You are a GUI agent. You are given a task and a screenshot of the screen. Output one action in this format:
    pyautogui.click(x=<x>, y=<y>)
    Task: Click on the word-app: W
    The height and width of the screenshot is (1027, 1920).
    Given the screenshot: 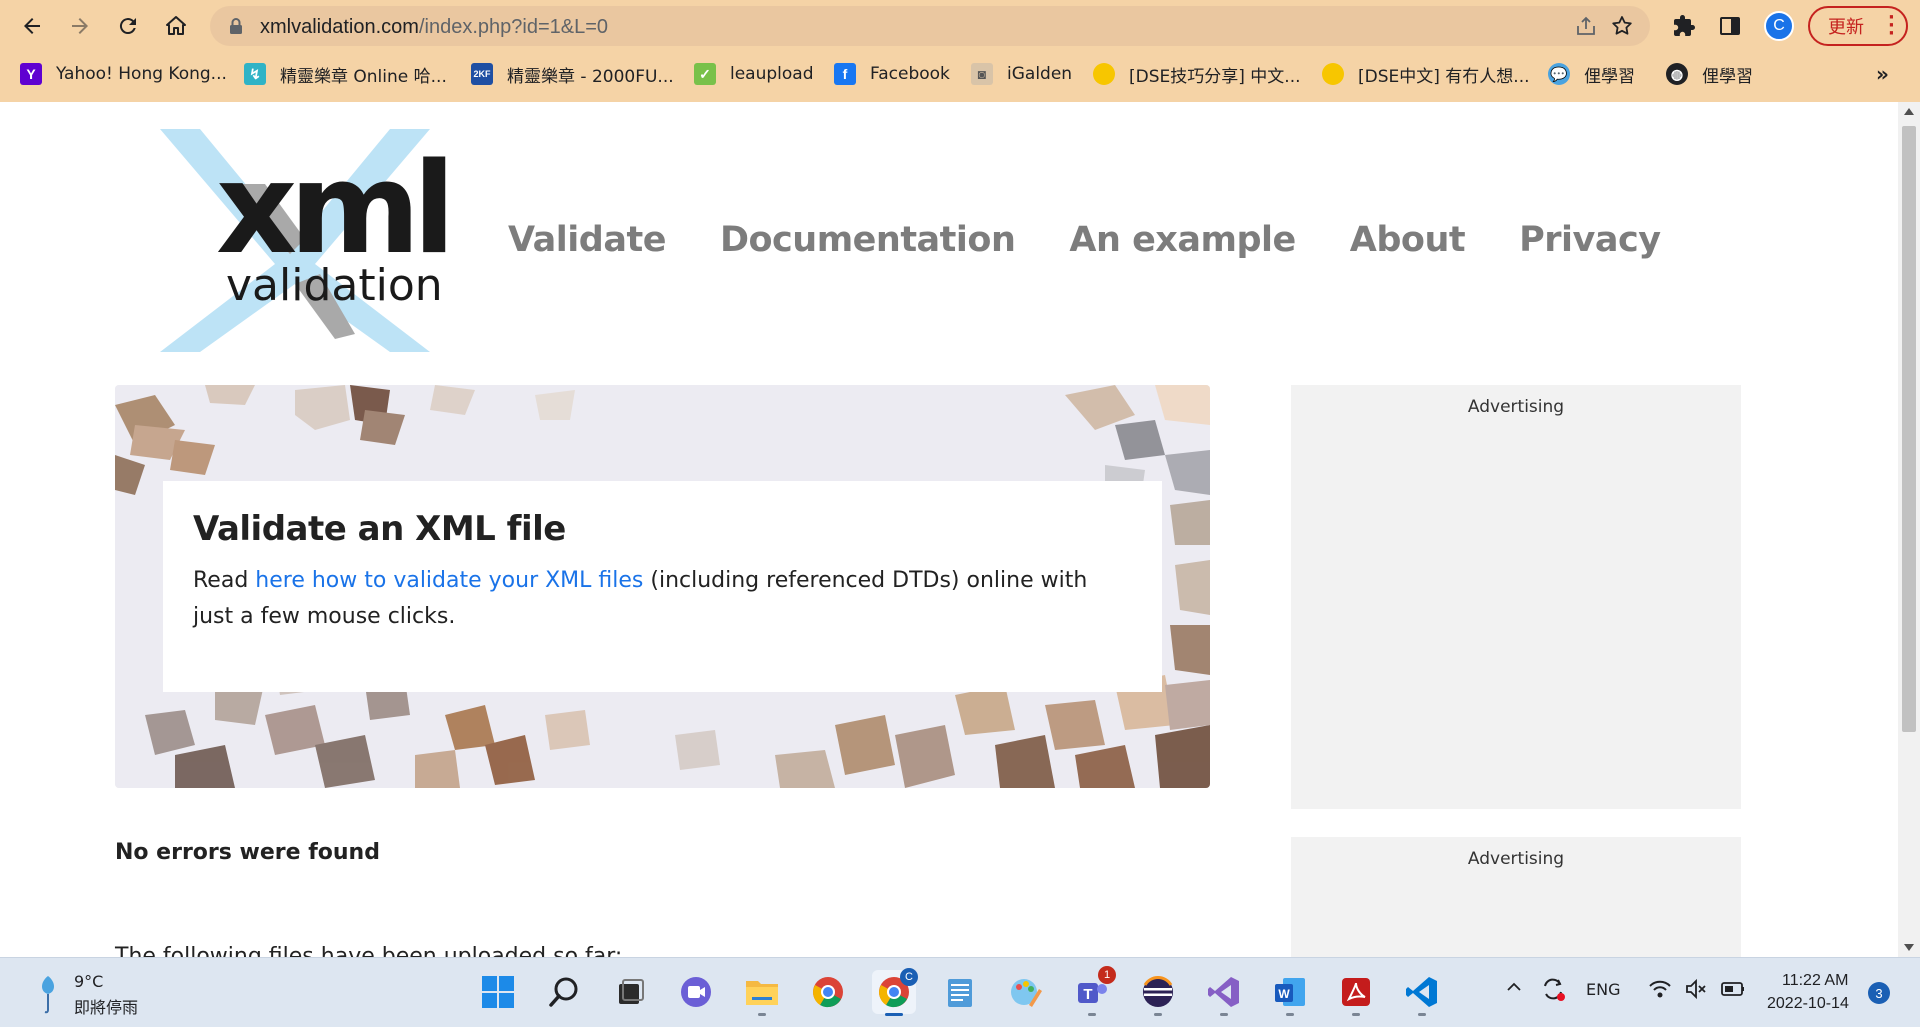 What is the action you would take?
    pyautogui.click(x=1290, y=993)
    